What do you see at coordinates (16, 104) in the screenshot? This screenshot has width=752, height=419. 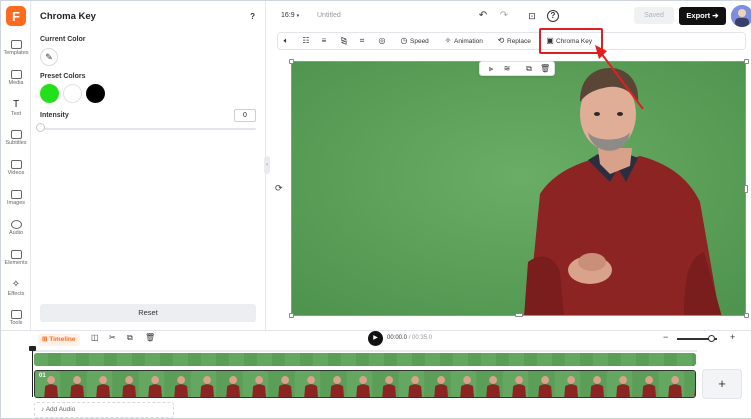 I see `text-icon: T` at bounding box center [16, 104].